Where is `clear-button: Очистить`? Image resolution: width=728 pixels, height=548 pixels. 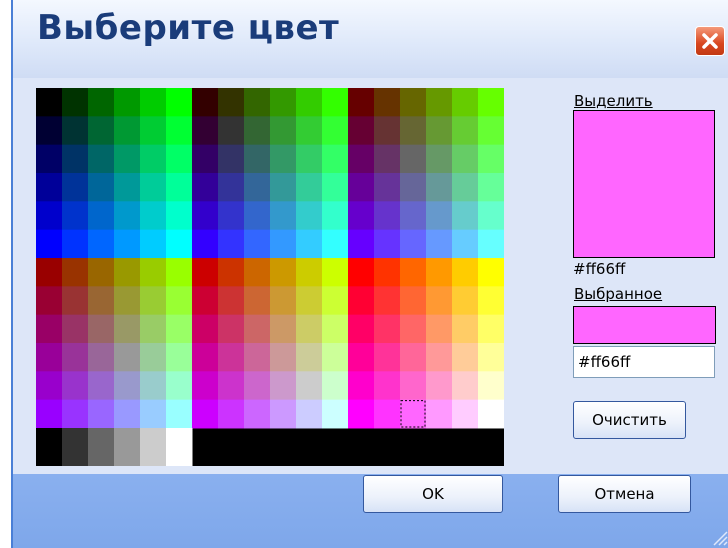
clear-button: Очистить is located at coordinates (629, 420).